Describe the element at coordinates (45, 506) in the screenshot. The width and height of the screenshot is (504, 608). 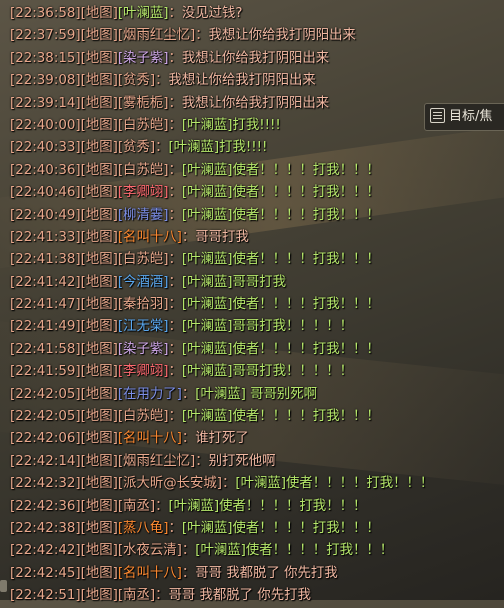
I see `chat-timestamp: [22:42:36]` at that location.